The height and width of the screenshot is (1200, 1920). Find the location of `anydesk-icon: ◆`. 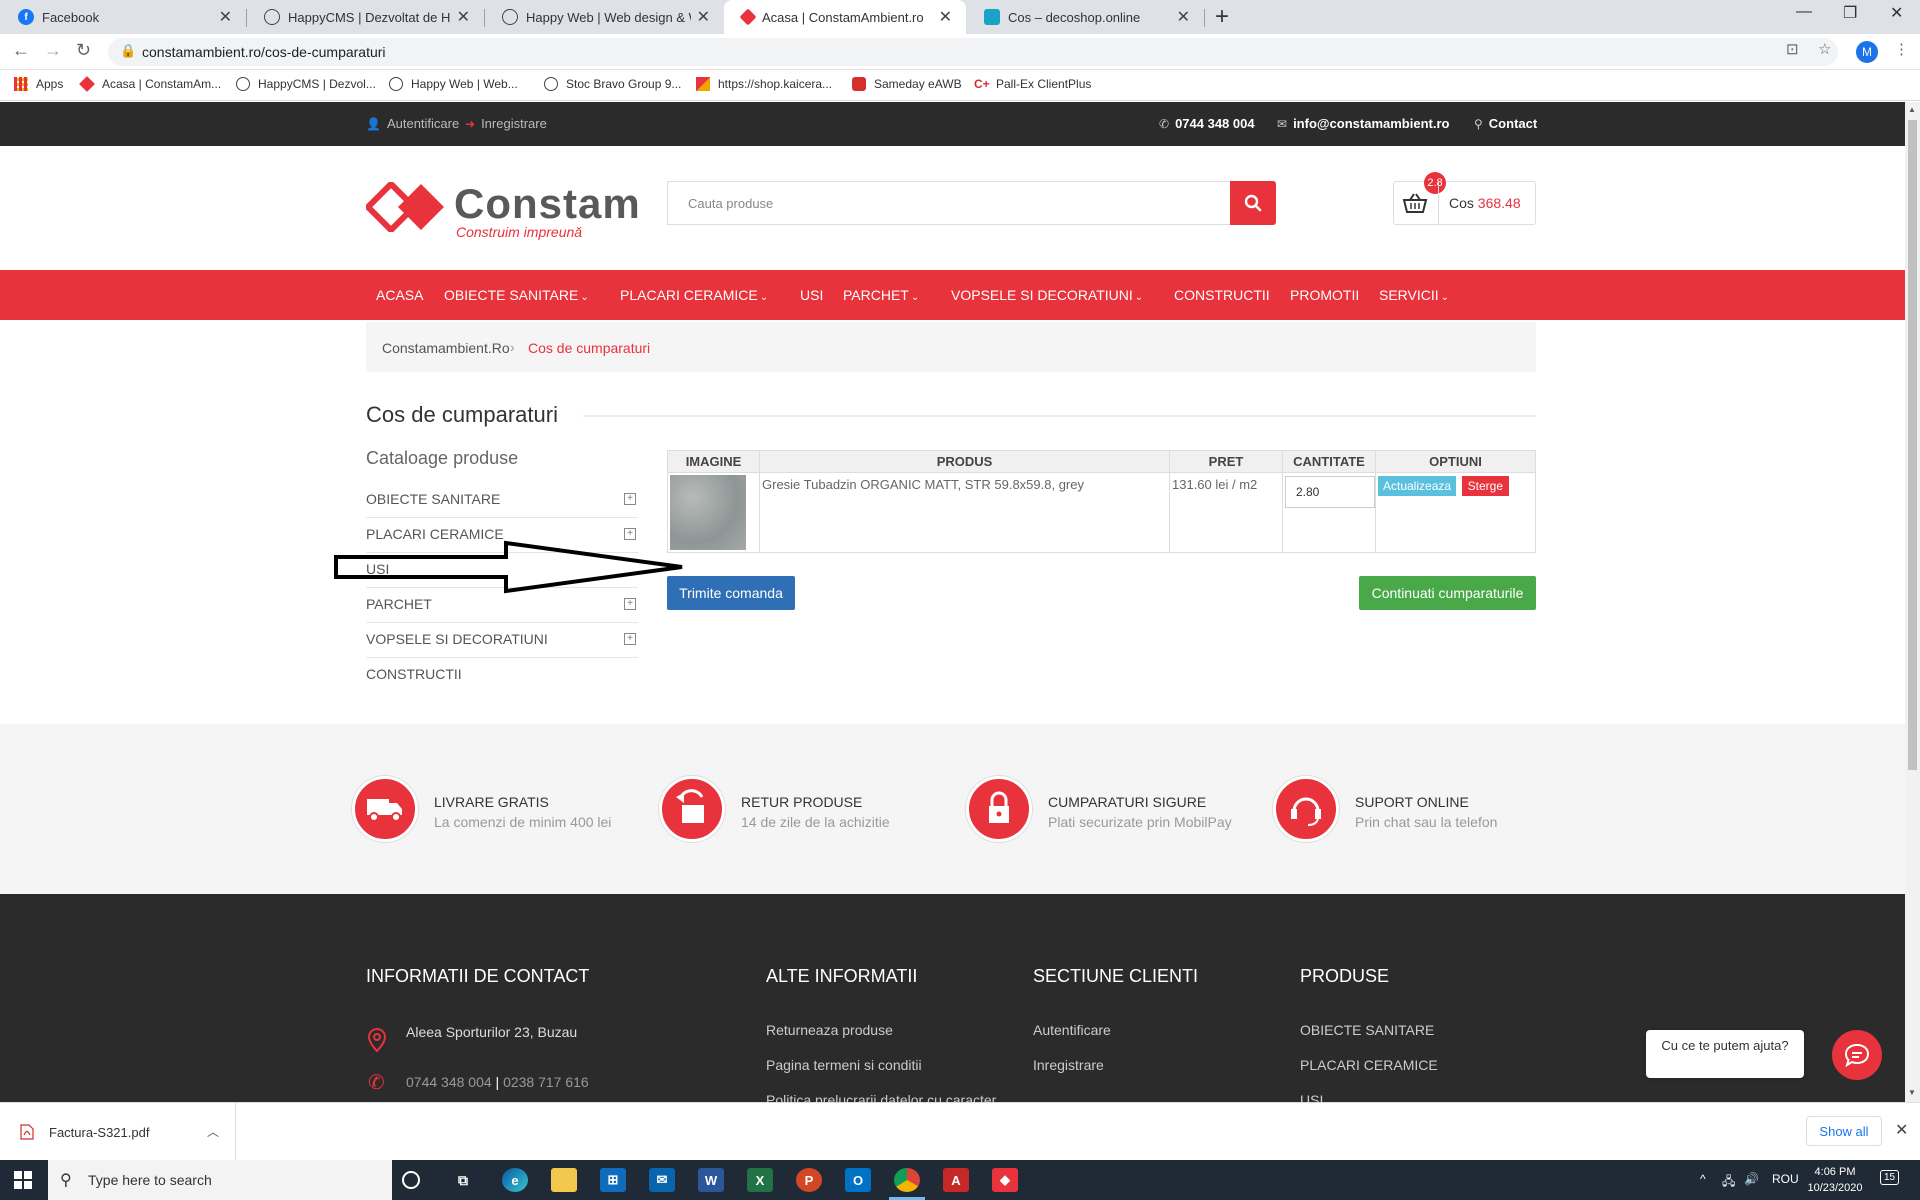

anydesk-icon: ◆ is located at coordinates (1005, 1180).